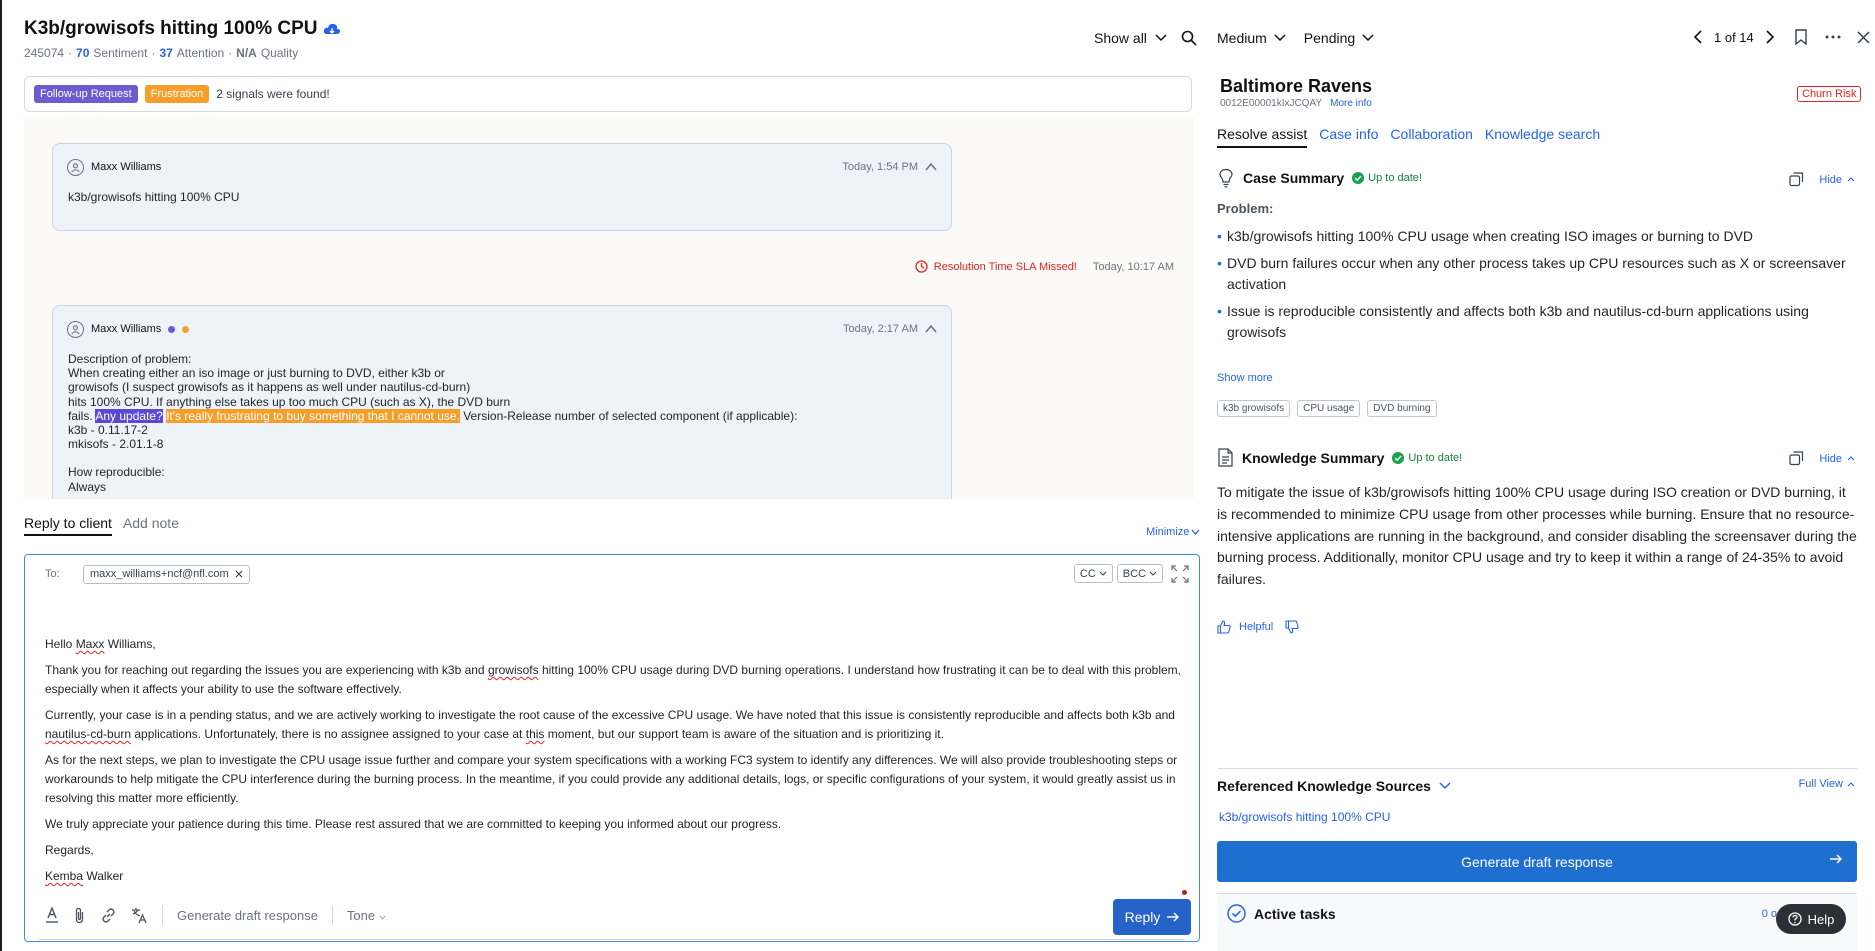 This screenshot has width=1875, height=951. Describe the element at coordinates (1822, 179) in the screenshot. I see `hide-case-summary-button: Hide` at that location.